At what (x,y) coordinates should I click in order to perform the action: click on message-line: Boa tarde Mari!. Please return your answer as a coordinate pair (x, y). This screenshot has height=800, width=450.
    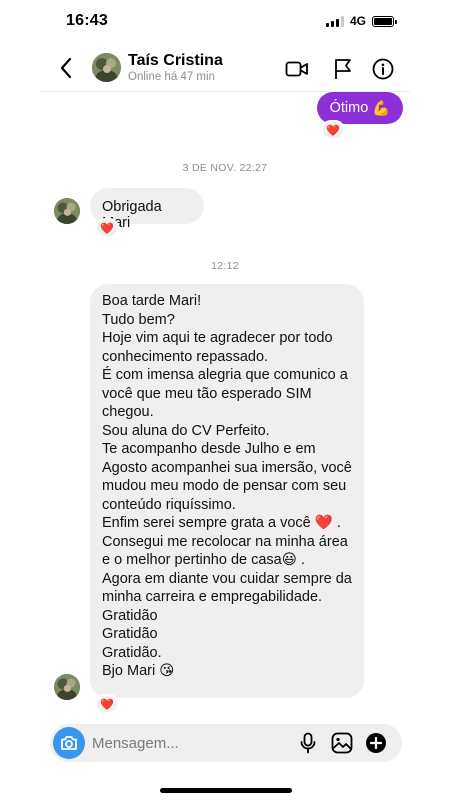
    Looking at the image, I should click on (152, 301).